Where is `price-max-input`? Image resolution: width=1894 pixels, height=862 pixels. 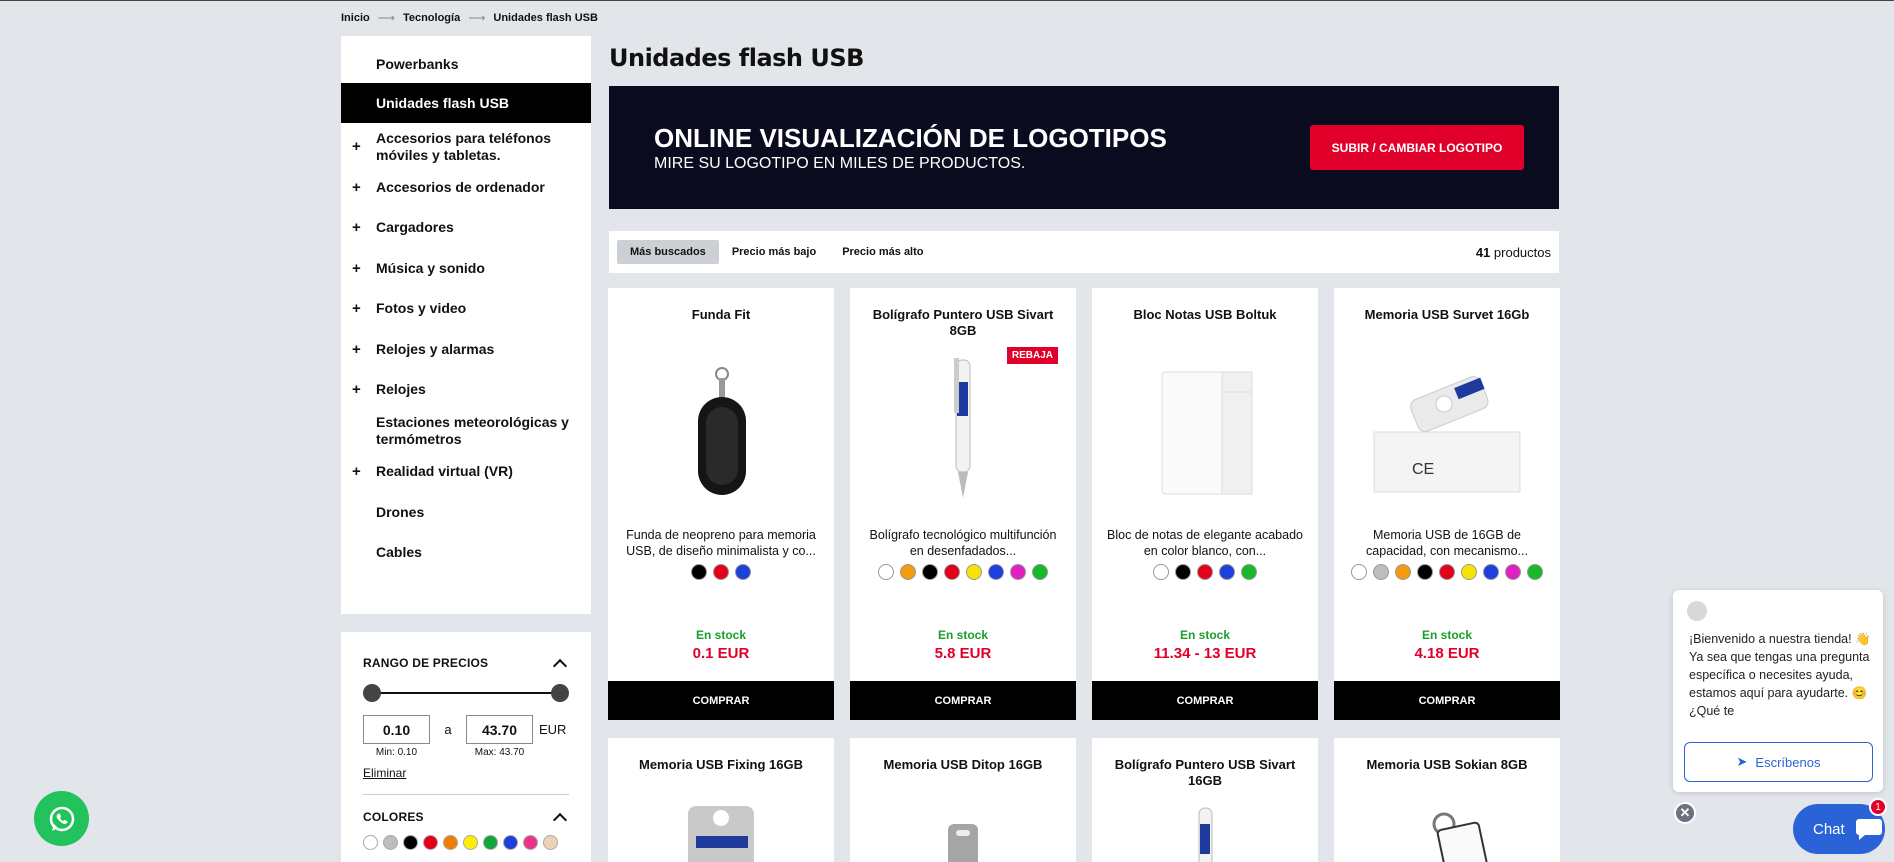
price-max-input is located at coordinates (499, 729).